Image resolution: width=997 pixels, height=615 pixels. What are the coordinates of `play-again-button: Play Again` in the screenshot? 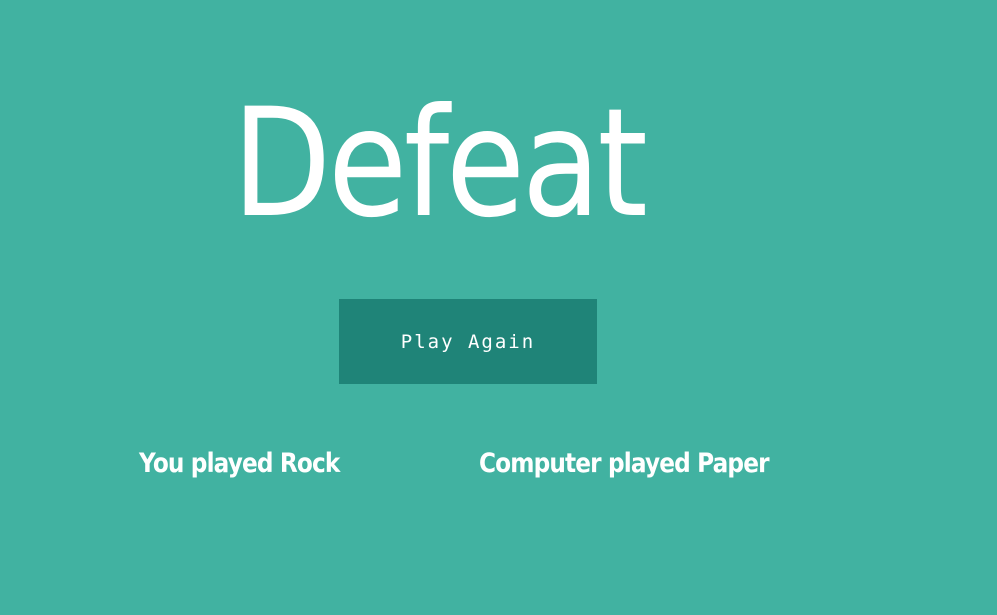 It's located at (468, 341).